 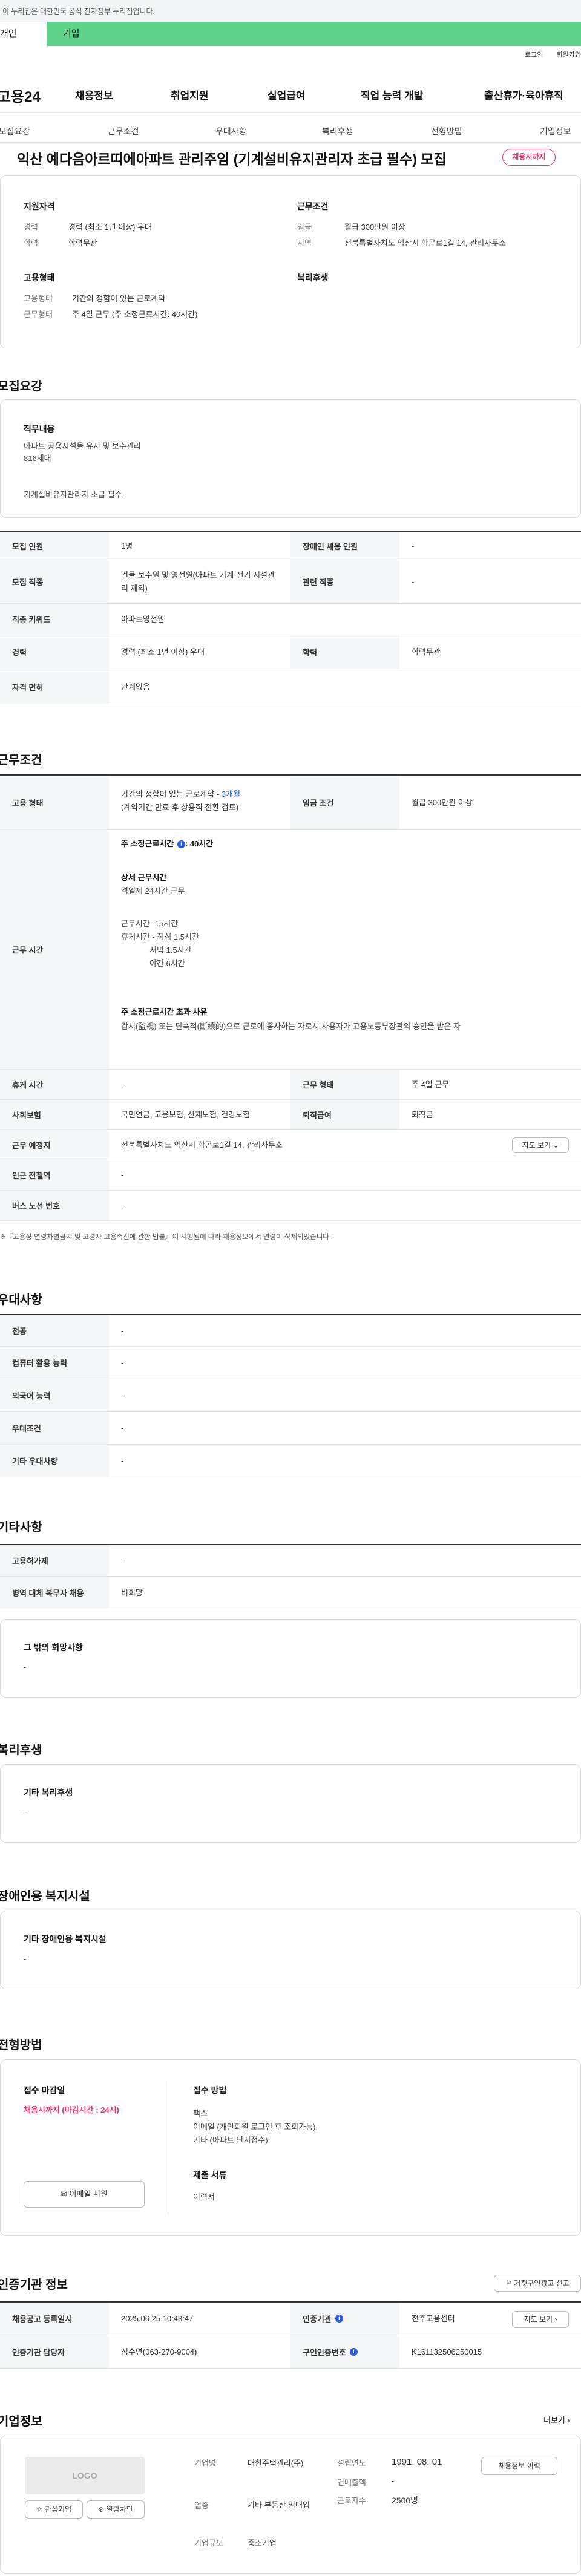 I want to click on company-key: 근로자수, so click(x=351, y=2500).